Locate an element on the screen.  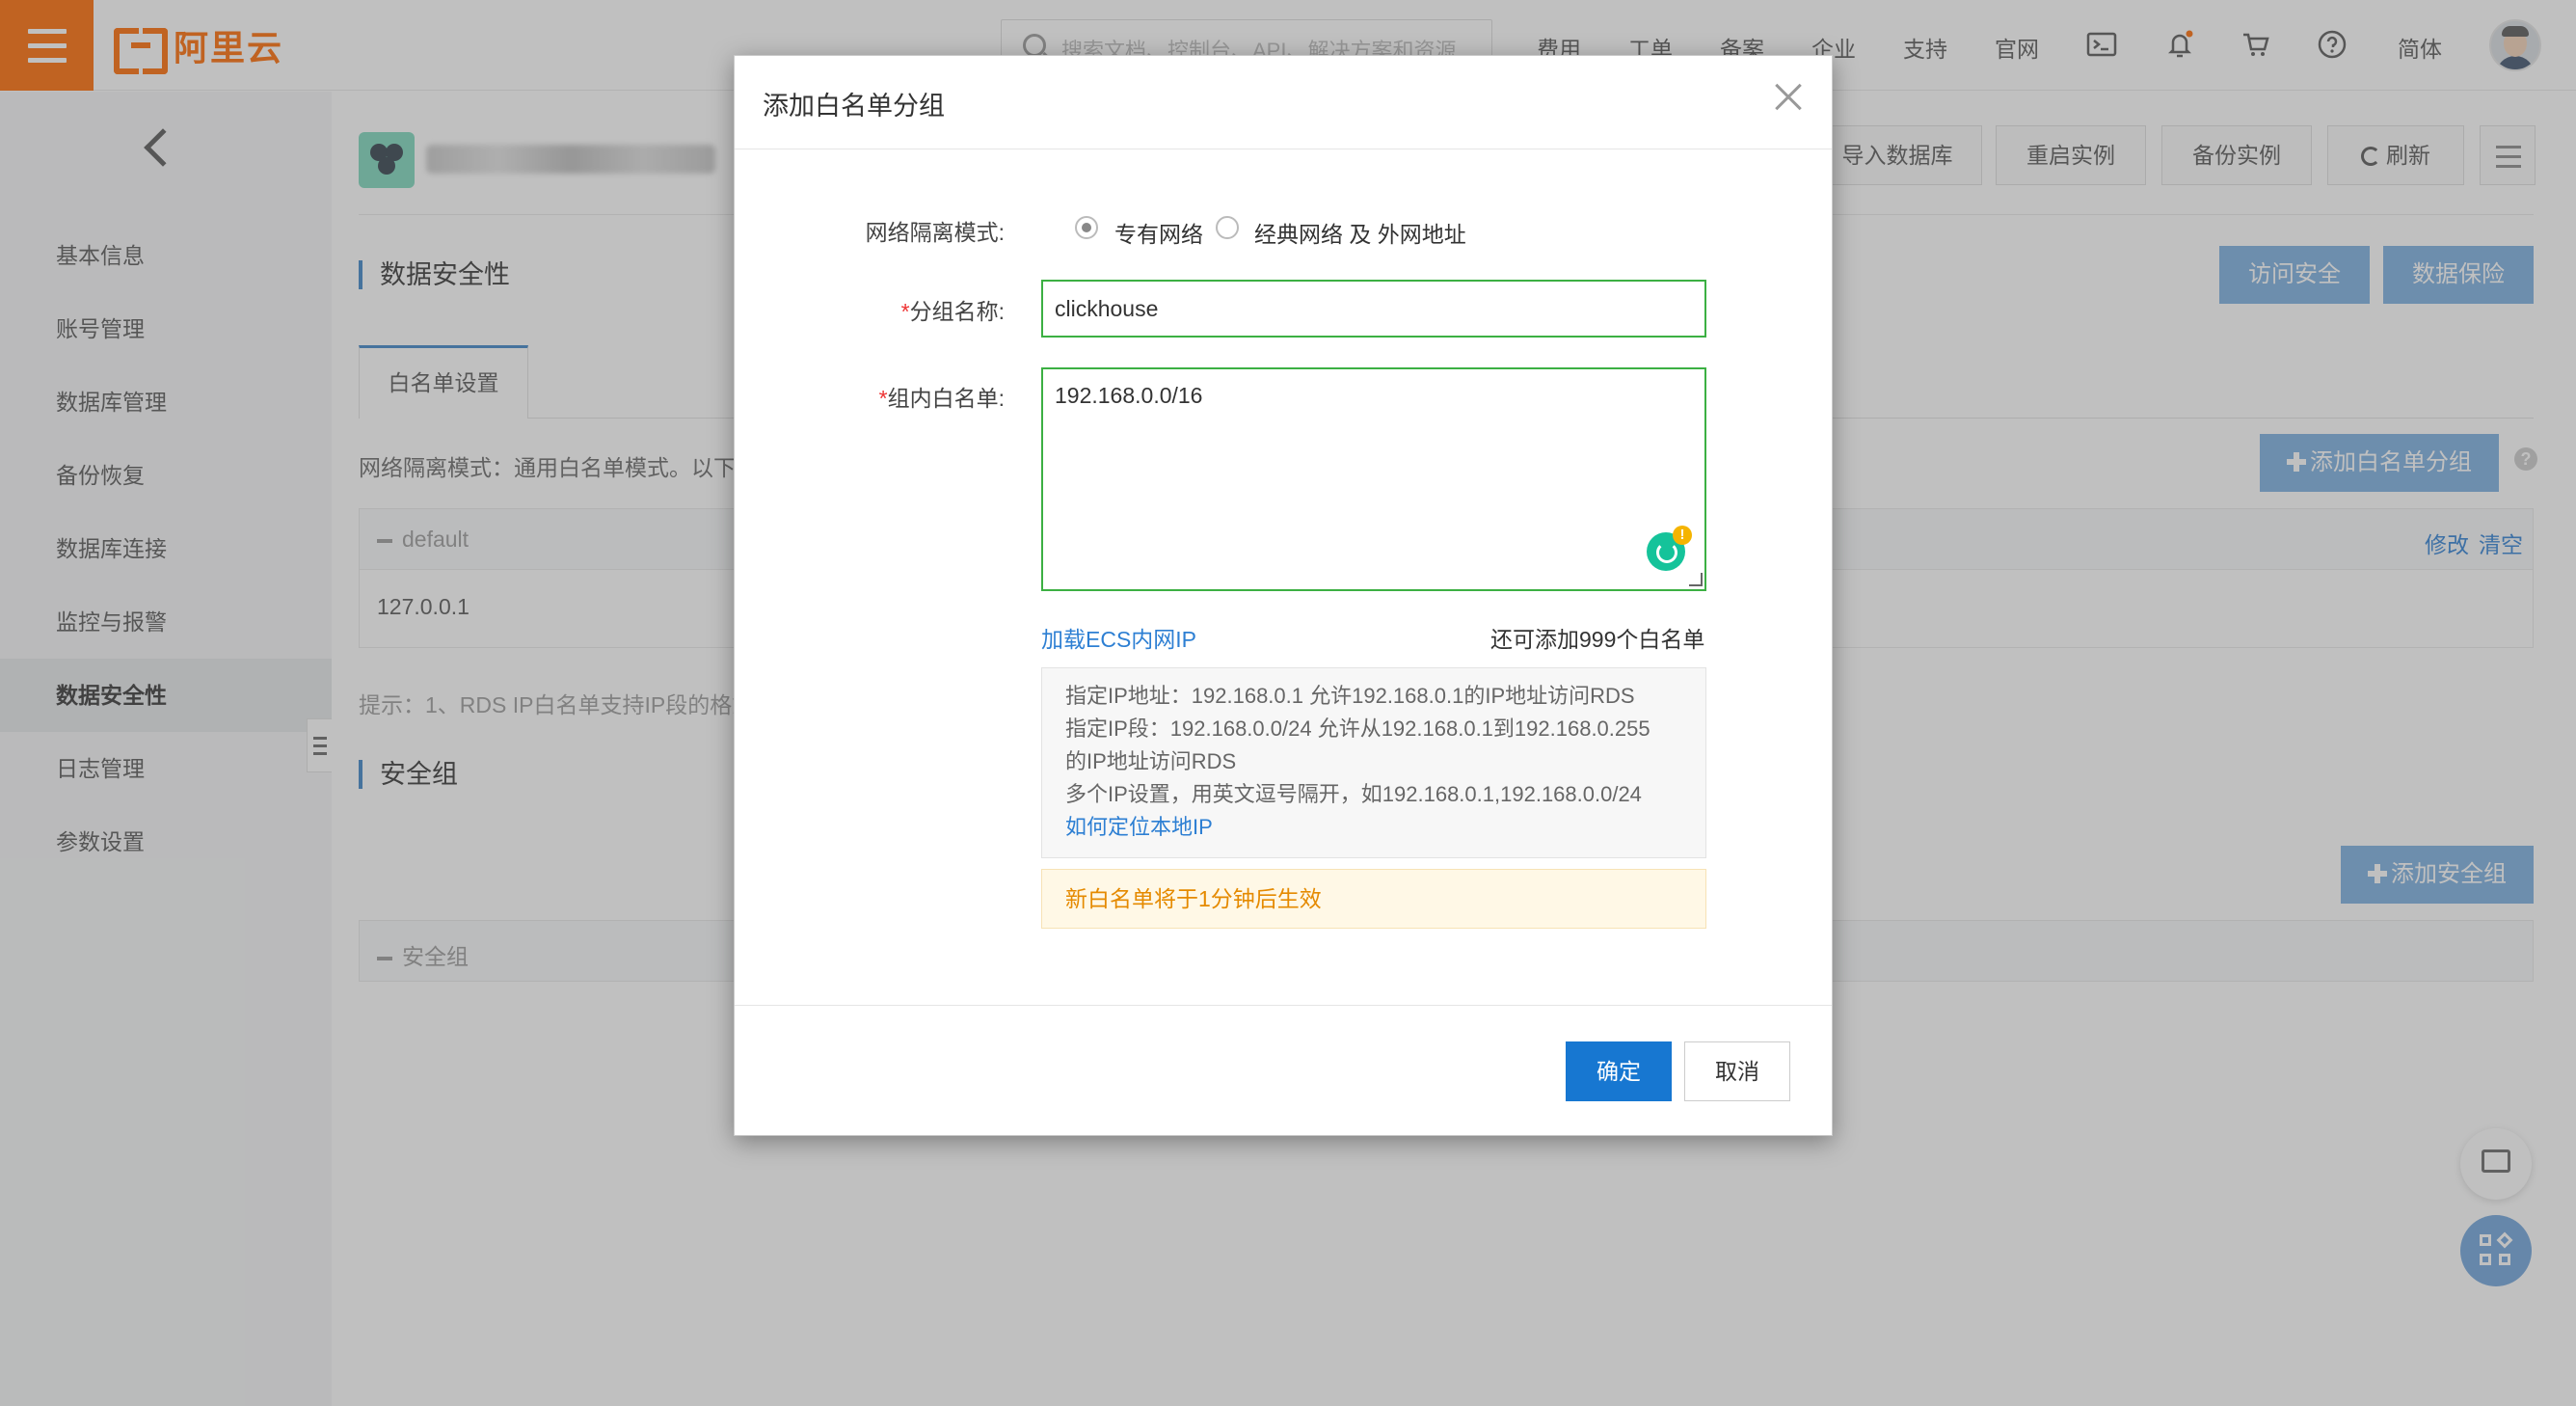
locate-local-ip-link: 如何定位本地IP is located at coordinates (1374, 828).